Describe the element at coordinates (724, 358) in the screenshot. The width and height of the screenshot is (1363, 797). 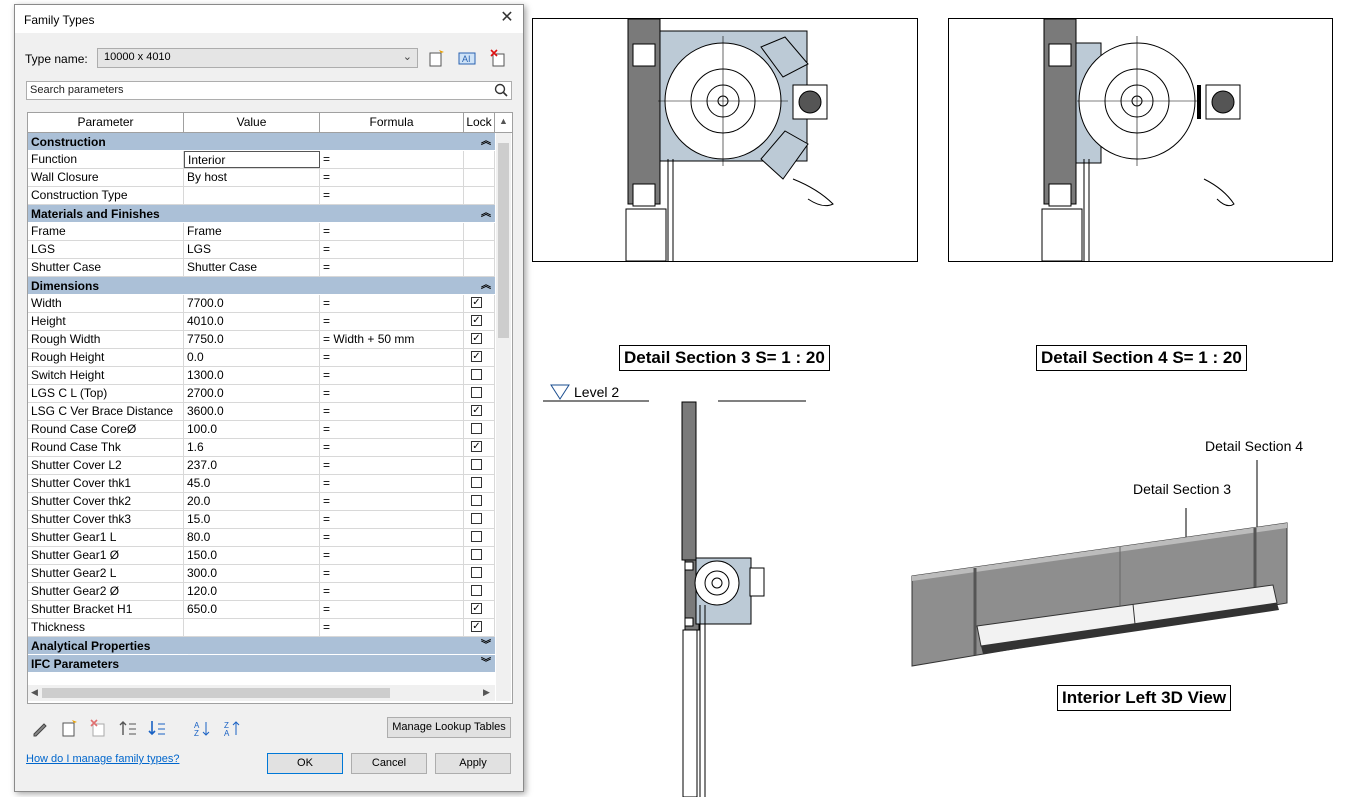
I see `caption-section-3: Detail Section 3 S= 1 : 20` at that location.